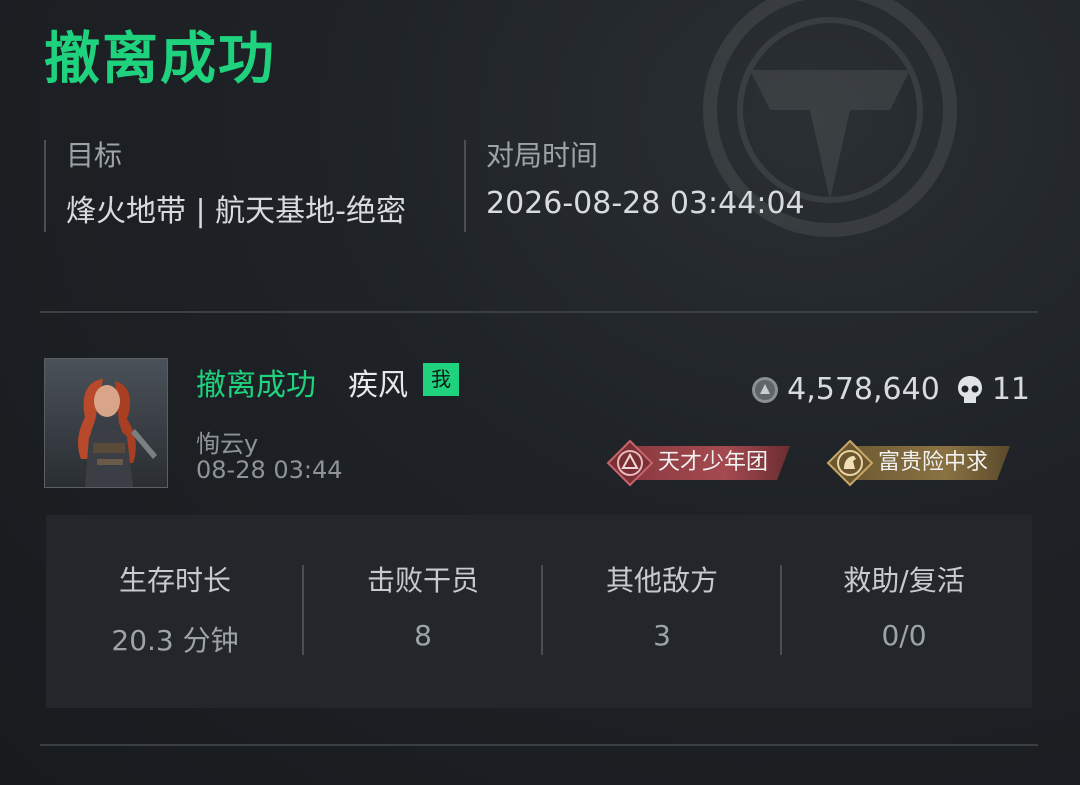  I want to click on player-summary: 4,578,640 11, so click(890, 389).